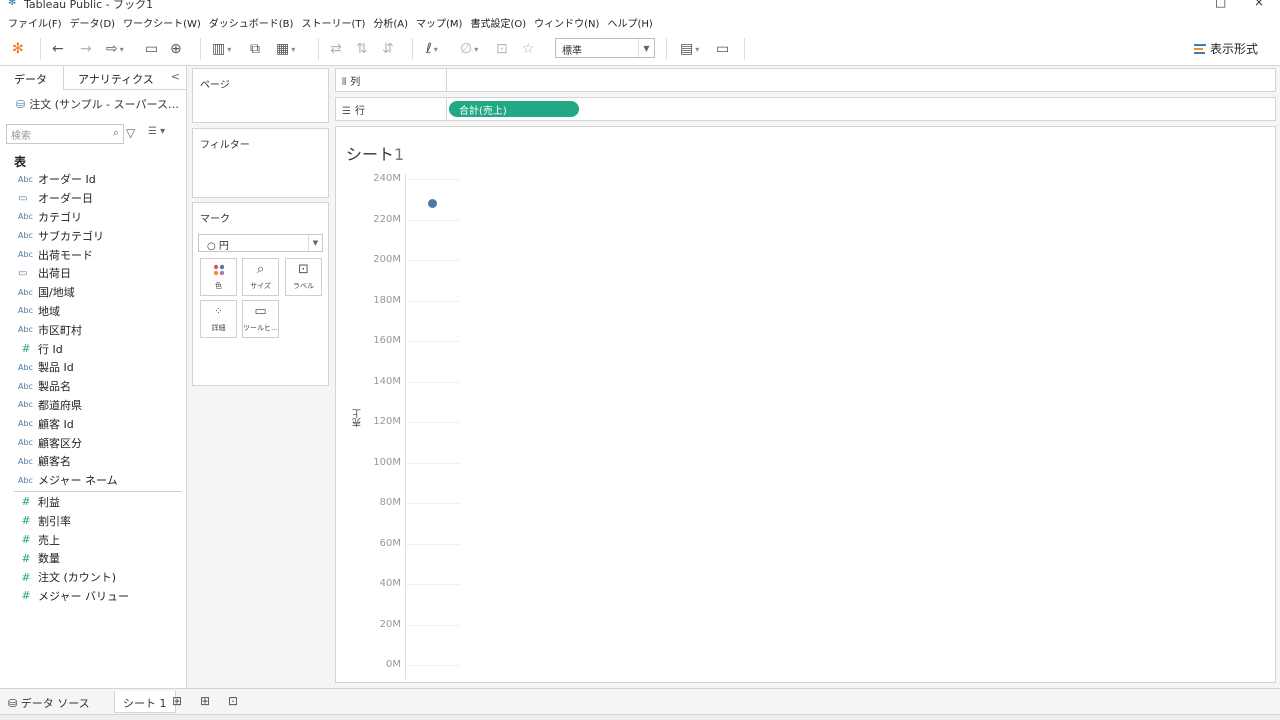 This screenshot has width=1280, height=720. I want to click on field-item: # 売上, so click(93, 539).